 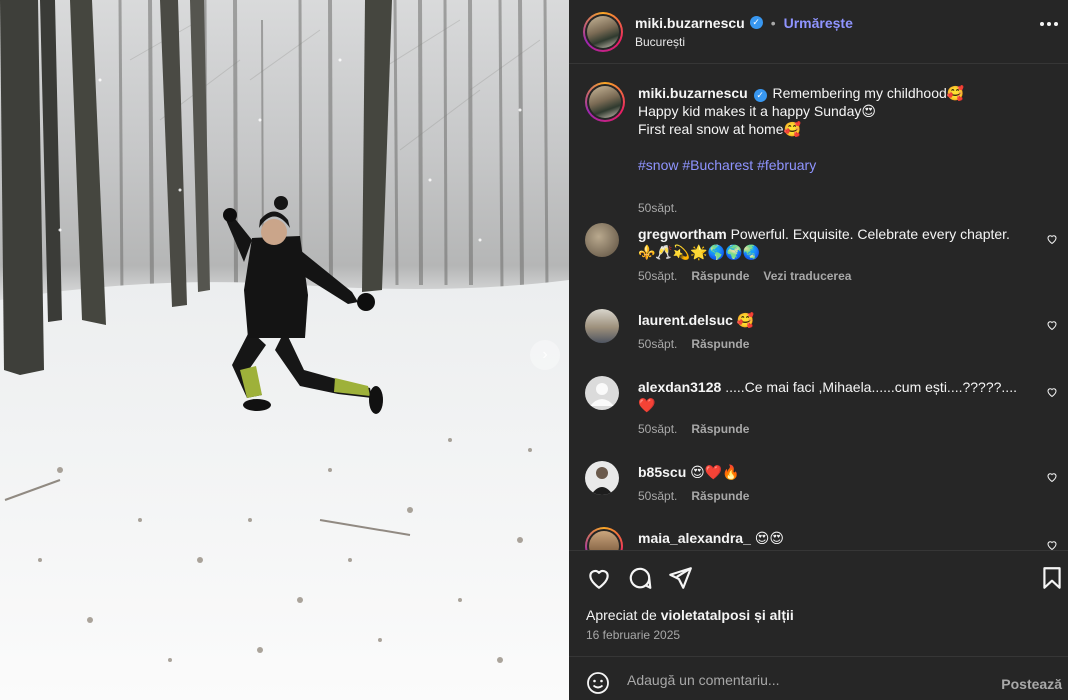 What do you see at coordinates (818, 575) in the screenshot?
I see `action-bar` at bounding box center [818, 575].